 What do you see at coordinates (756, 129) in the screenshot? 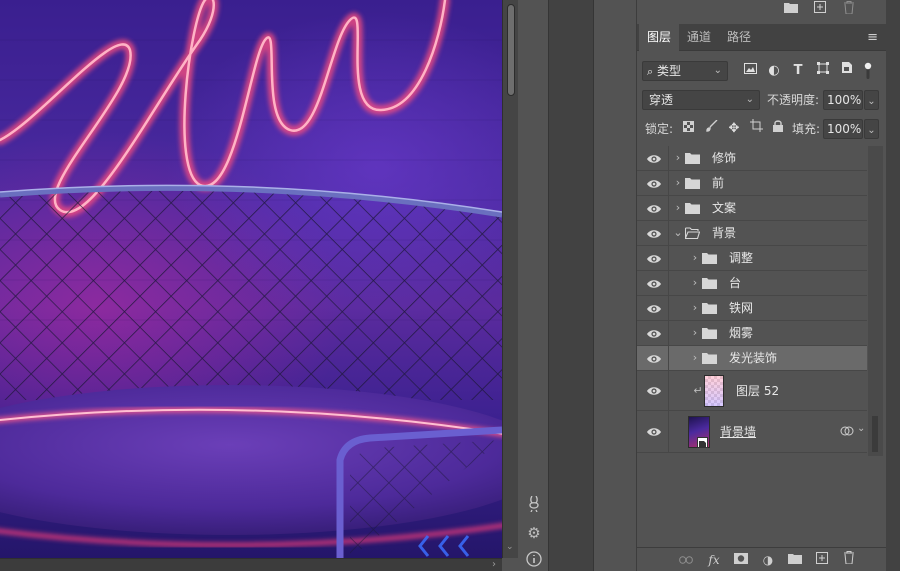
I see `lock-artboard-icon` at bounding box center [756, 129].